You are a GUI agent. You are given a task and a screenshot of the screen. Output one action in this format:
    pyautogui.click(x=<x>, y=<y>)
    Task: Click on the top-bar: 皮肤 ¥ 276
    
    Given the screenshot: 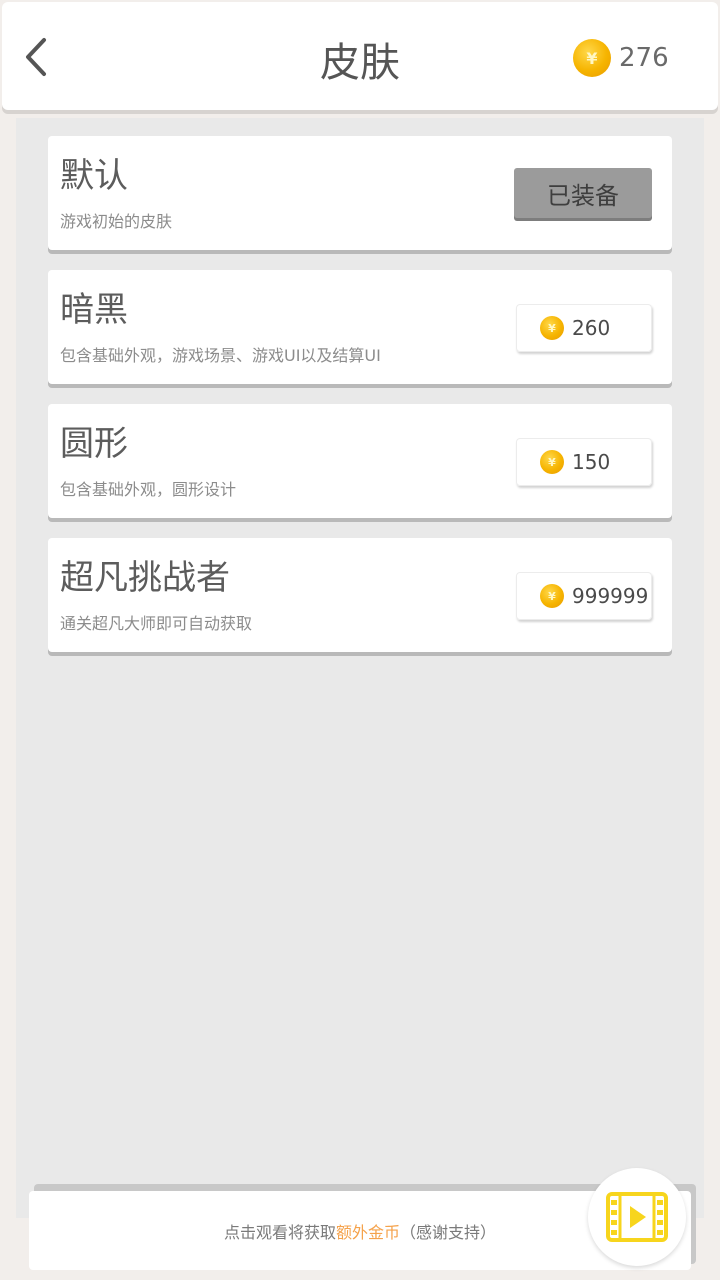 What is the action you would take?
    pyautogui.click(x=360, y=56)
    